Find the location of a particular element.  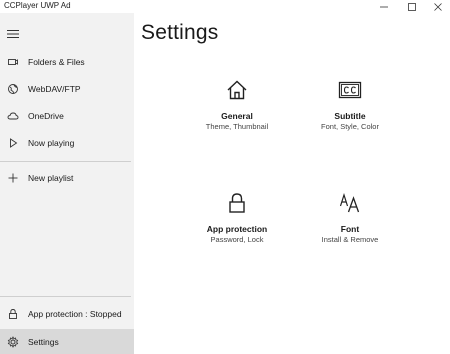

sidebar-item-new-playlist: New playlist is located at coordinates (67, 178).